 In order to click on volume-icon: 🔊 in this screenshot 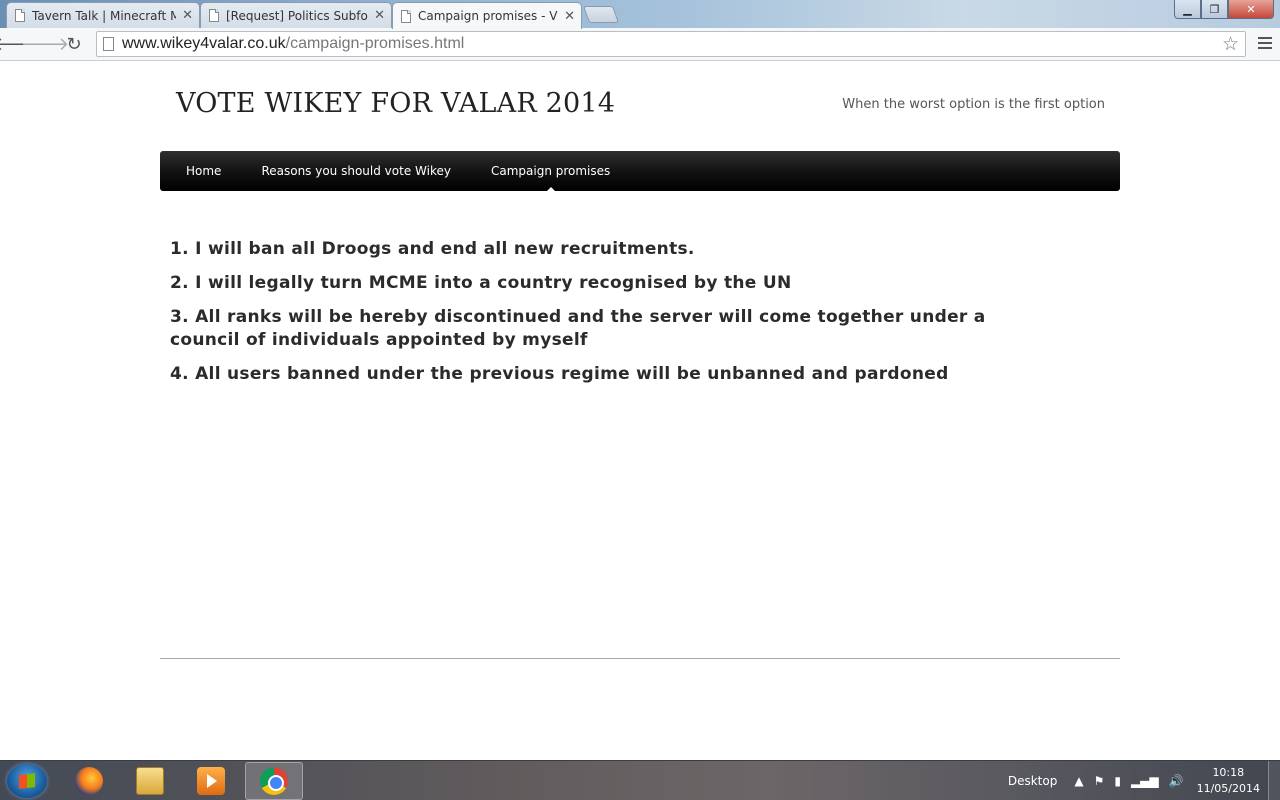, I will do `click(1176, 781)`.